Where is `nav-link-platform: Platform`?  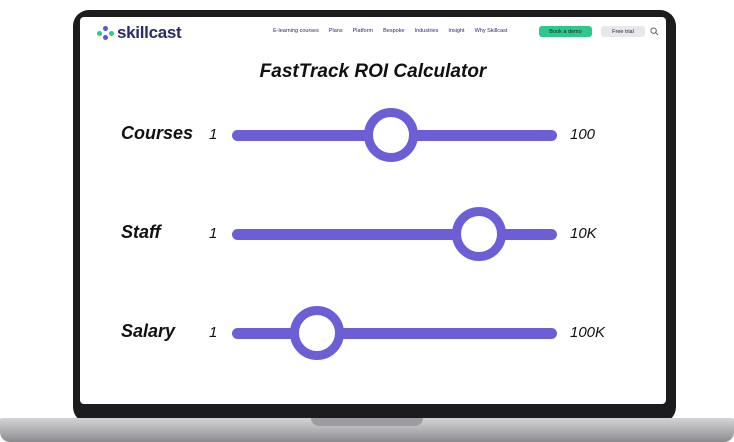 nav-link-platform: Platform is located at coordinates (363, 31).